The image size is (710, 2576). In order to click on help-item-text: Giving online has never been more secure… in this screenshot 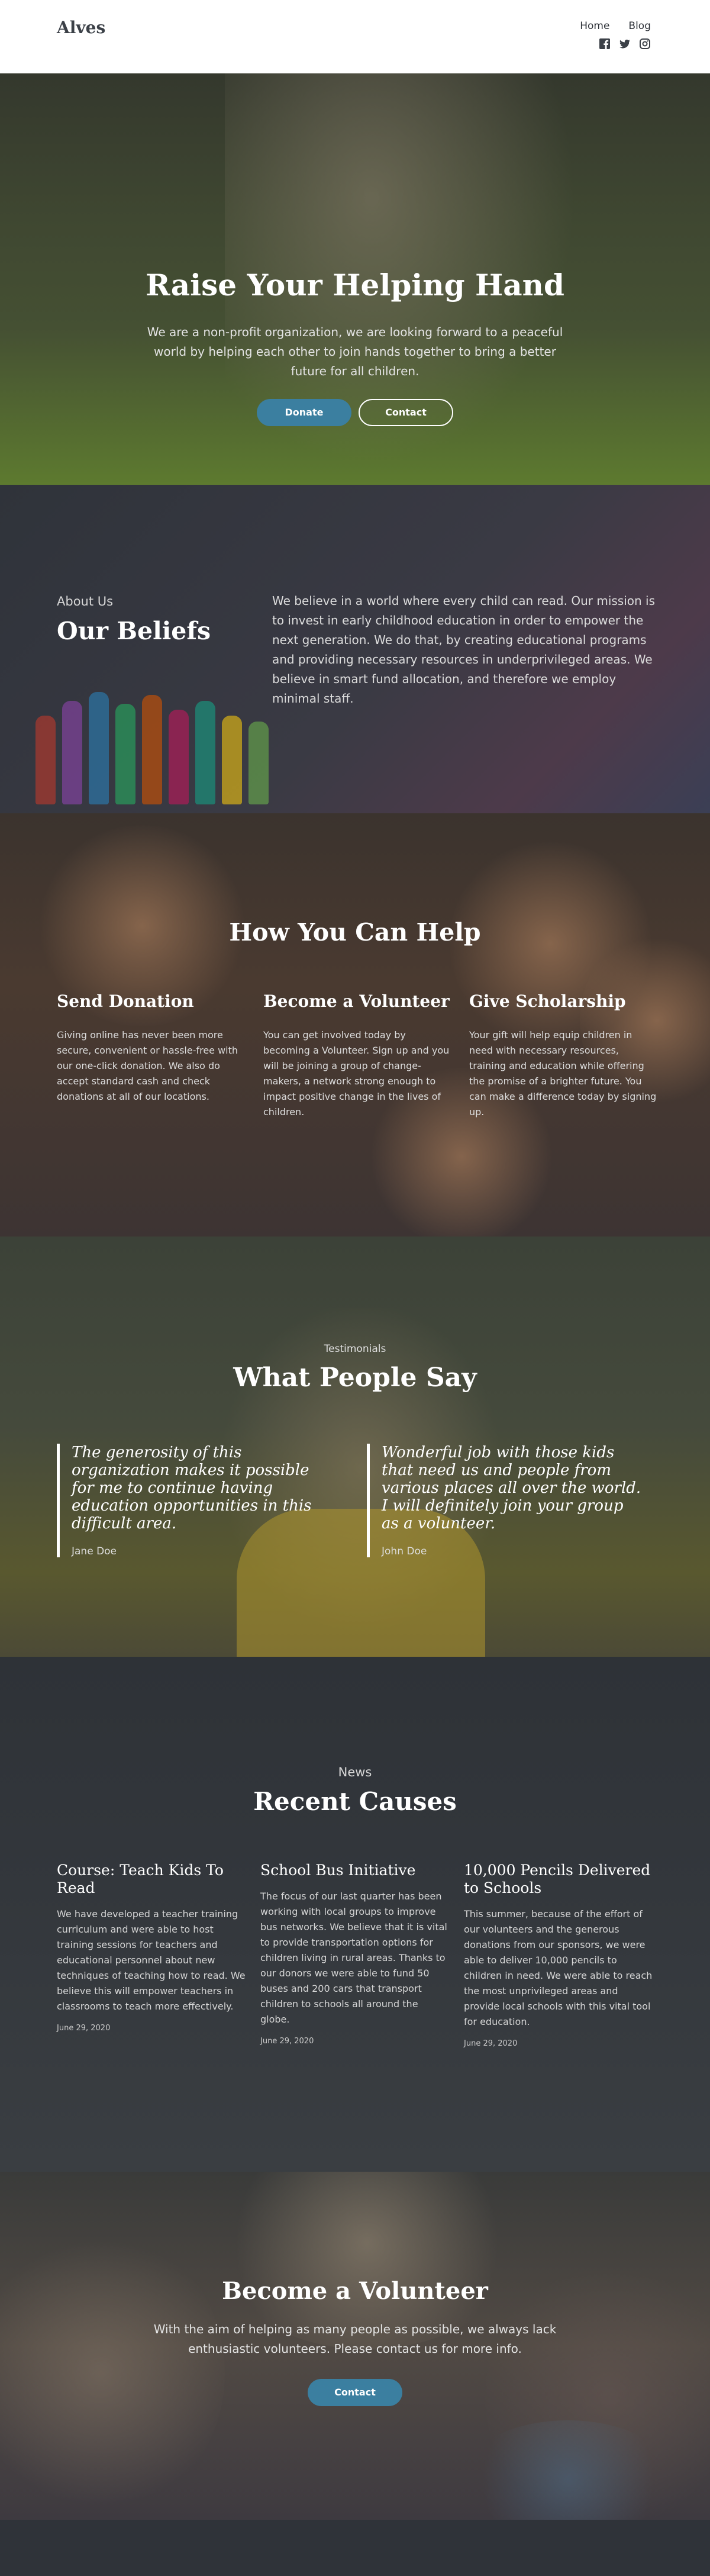, I will do `click(147, 1065)`.